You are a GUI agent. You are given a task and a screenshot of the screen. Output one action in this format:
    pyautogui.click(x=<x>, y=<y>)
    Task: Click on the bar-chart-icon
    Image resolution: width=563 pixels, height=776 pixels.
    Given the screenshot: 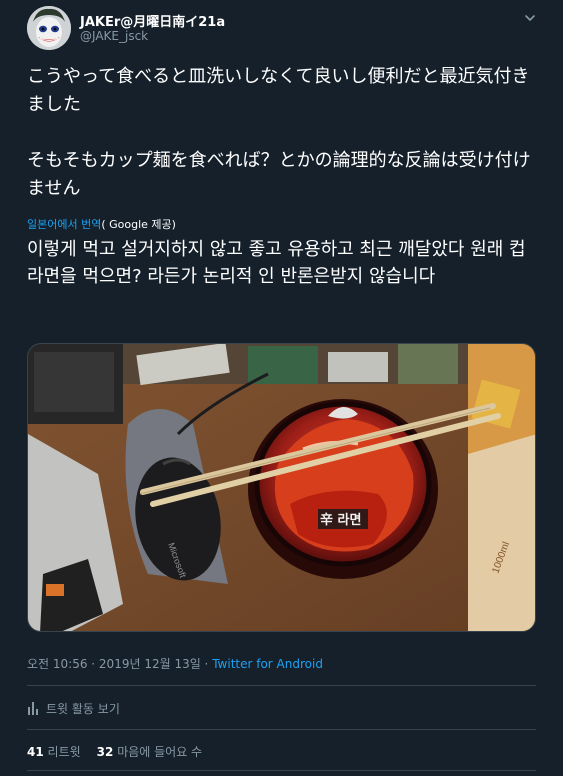 What is the action you would take?
    pyautogui.click(x=33, y=708)
    